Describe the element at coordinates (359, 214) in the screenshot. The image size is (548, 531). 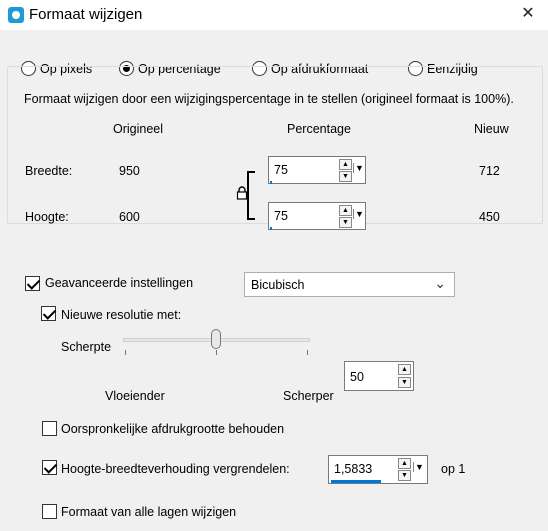
I see `height-dropdown-button: ▼` at that location.